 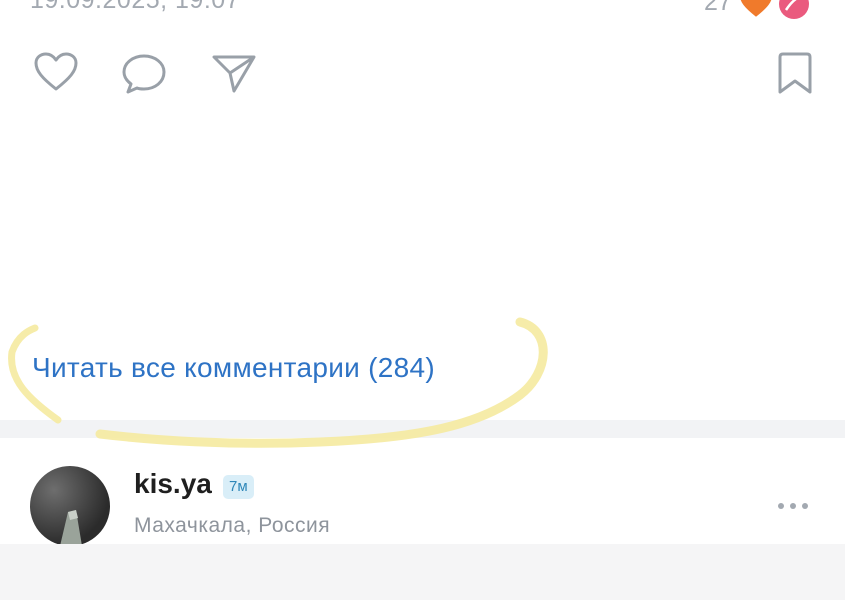 What do you see at coordinates (56, 72) in the screenshot?
I see `like-heart-icon` at bounding box center [56, 72].